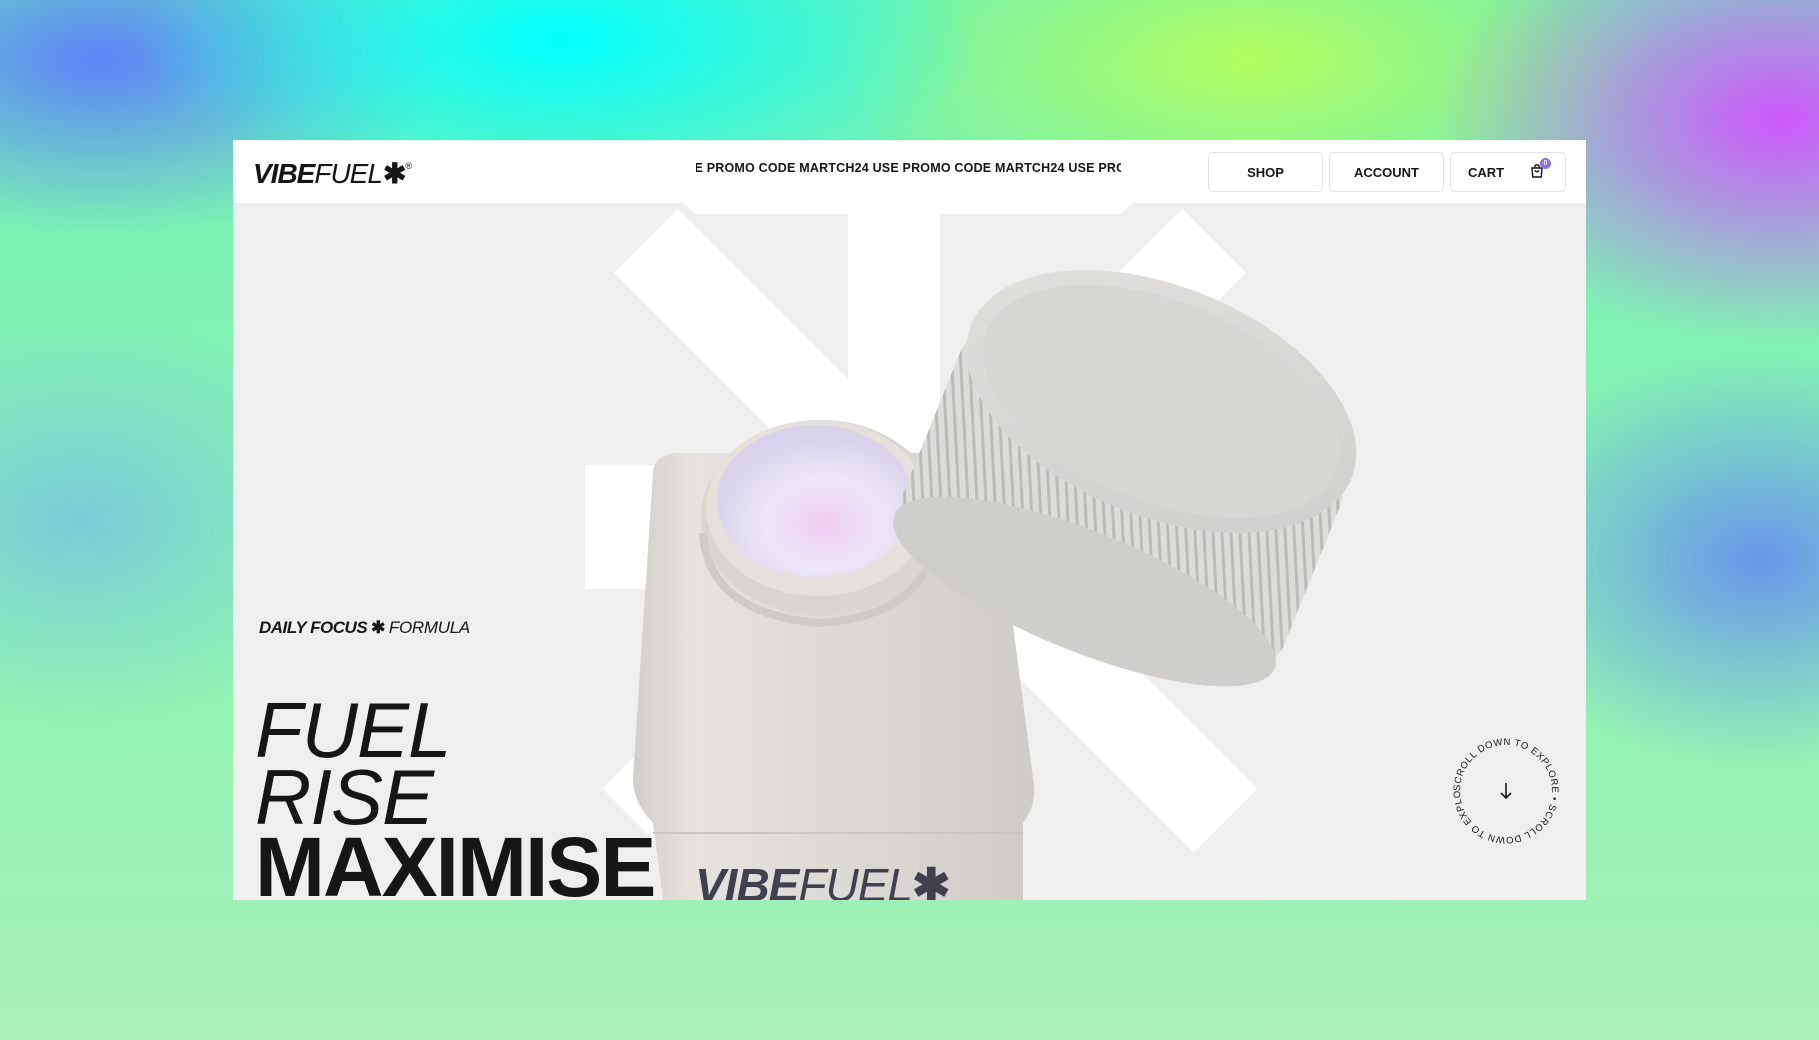  I want to click on shop-label: SHOP, so click(1265, 172).